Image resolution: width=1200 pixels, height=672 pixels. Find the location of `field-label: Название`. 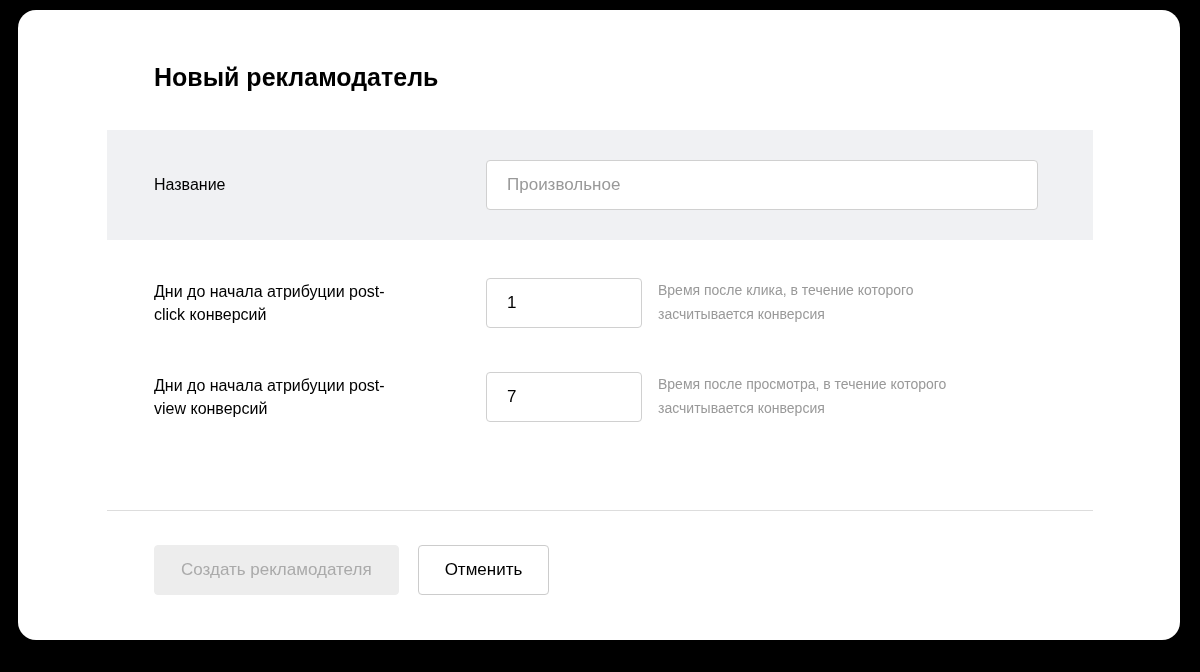

field-label: Название is located at coordinates (190, 185).